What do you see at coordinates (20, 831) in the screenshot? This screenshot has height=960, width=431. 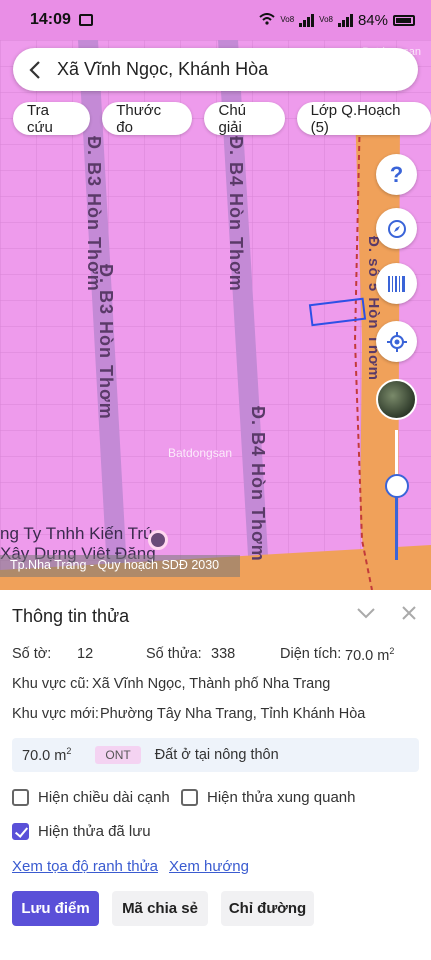 I see `checkbox-saved-parcels` at bounding box center [20, 831].